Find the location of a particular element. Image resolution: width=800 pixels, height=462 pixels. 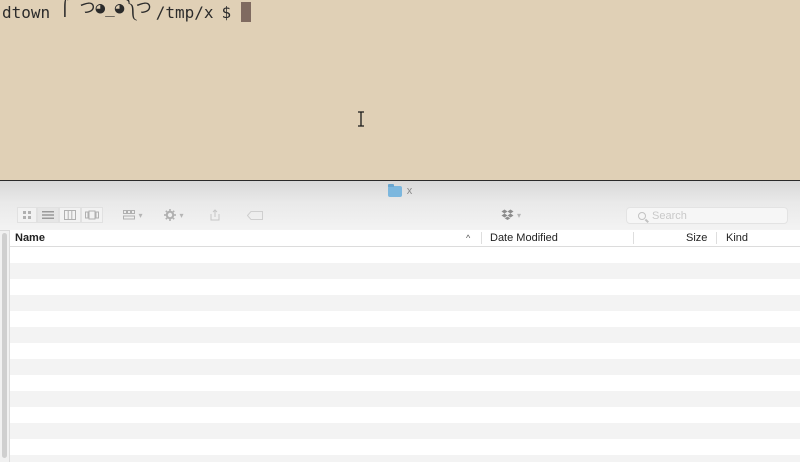

arrange-group: ▾ is located at coordinates (133, 215).